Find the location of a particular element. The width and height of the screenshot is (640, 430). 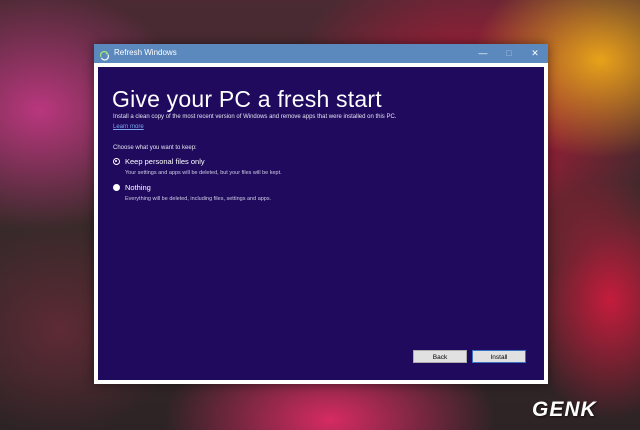

learn-more-link: Learn more is located at coordinates (128, 127).